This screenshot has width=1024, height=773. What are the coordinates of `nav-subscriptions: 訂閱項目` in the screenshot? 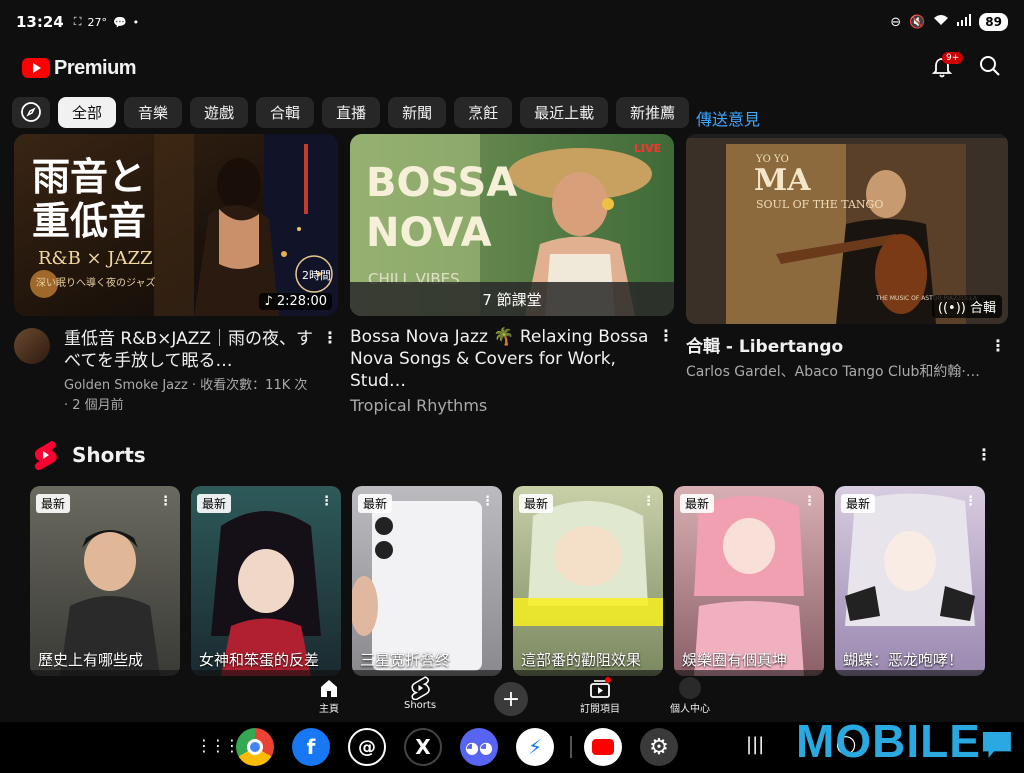 It's located at (600, 695).